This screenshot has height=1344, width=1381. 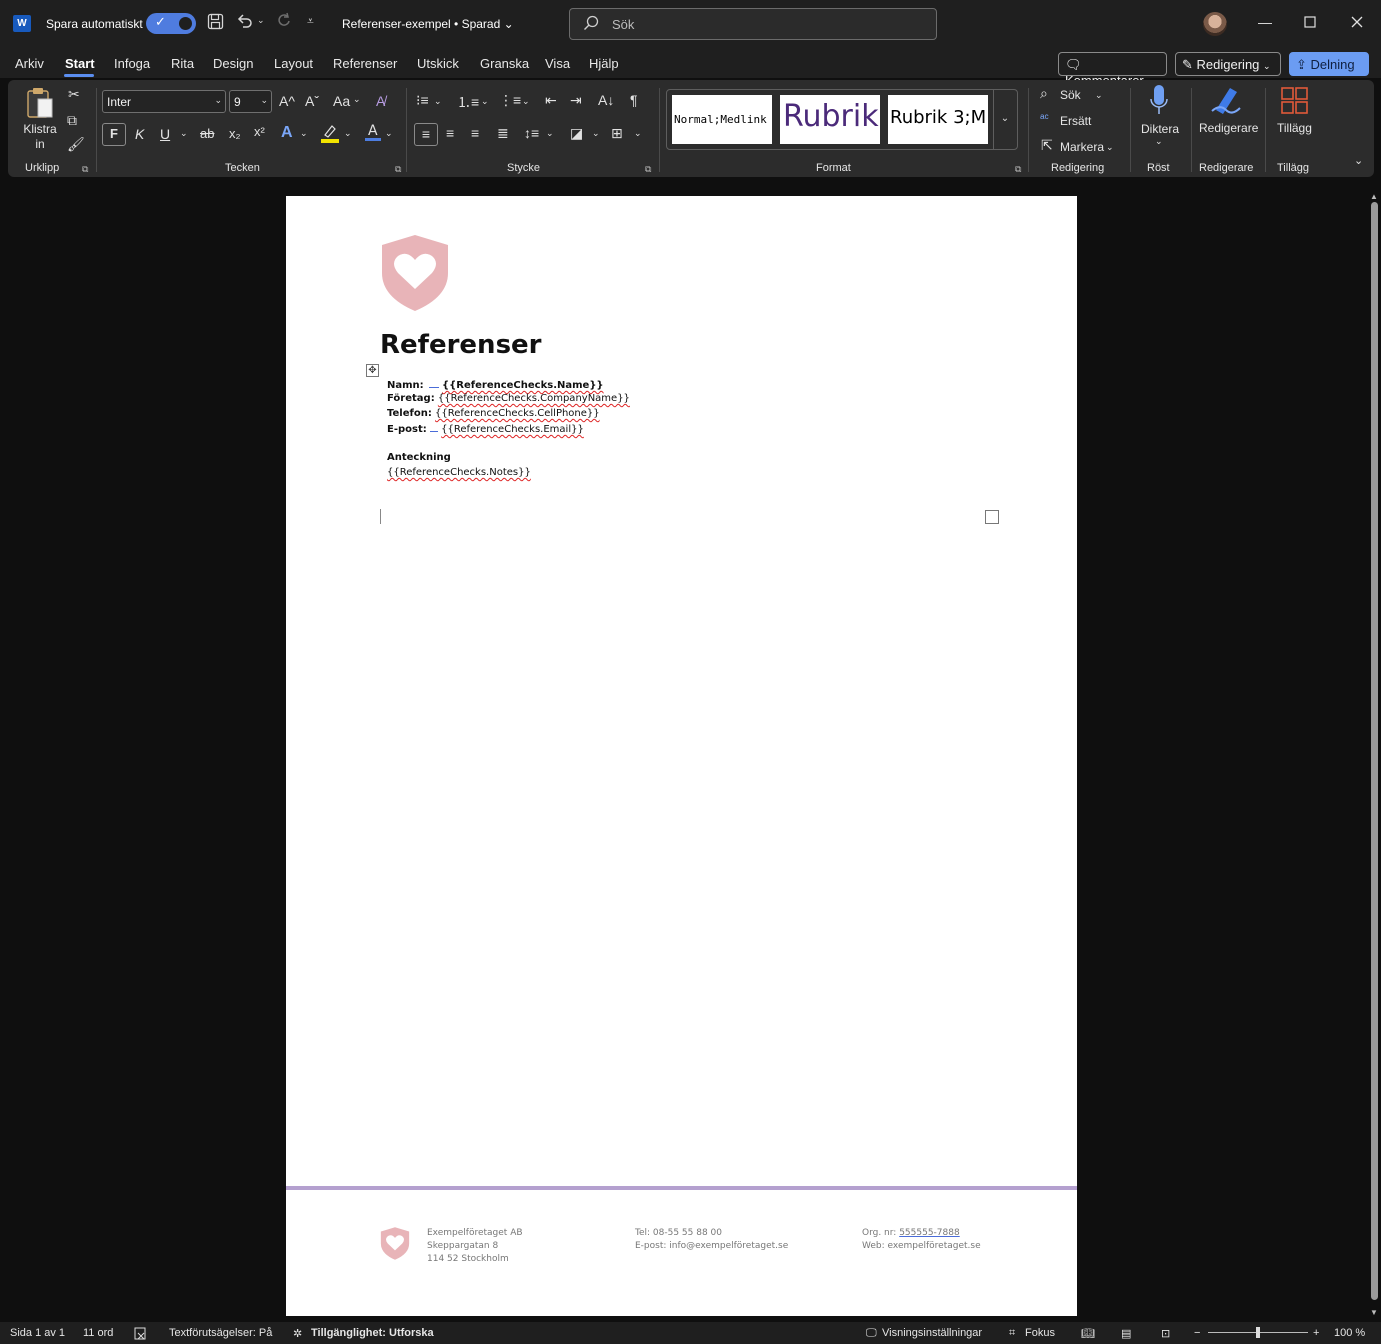 What do you see at coordinates (450, 133) in the screenshot?
I see `align-center-icon: ≡` at bounding box center [450, 133].